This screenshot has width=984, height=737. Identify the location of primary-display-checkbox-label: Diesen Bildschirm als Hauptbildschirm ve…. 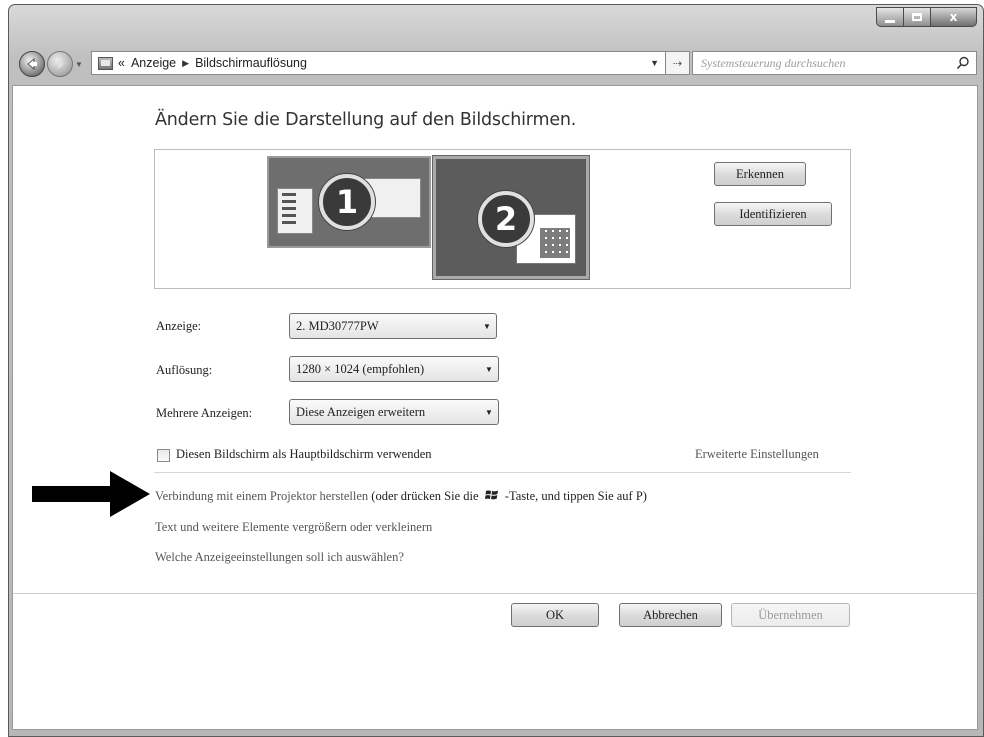
(304, 454).